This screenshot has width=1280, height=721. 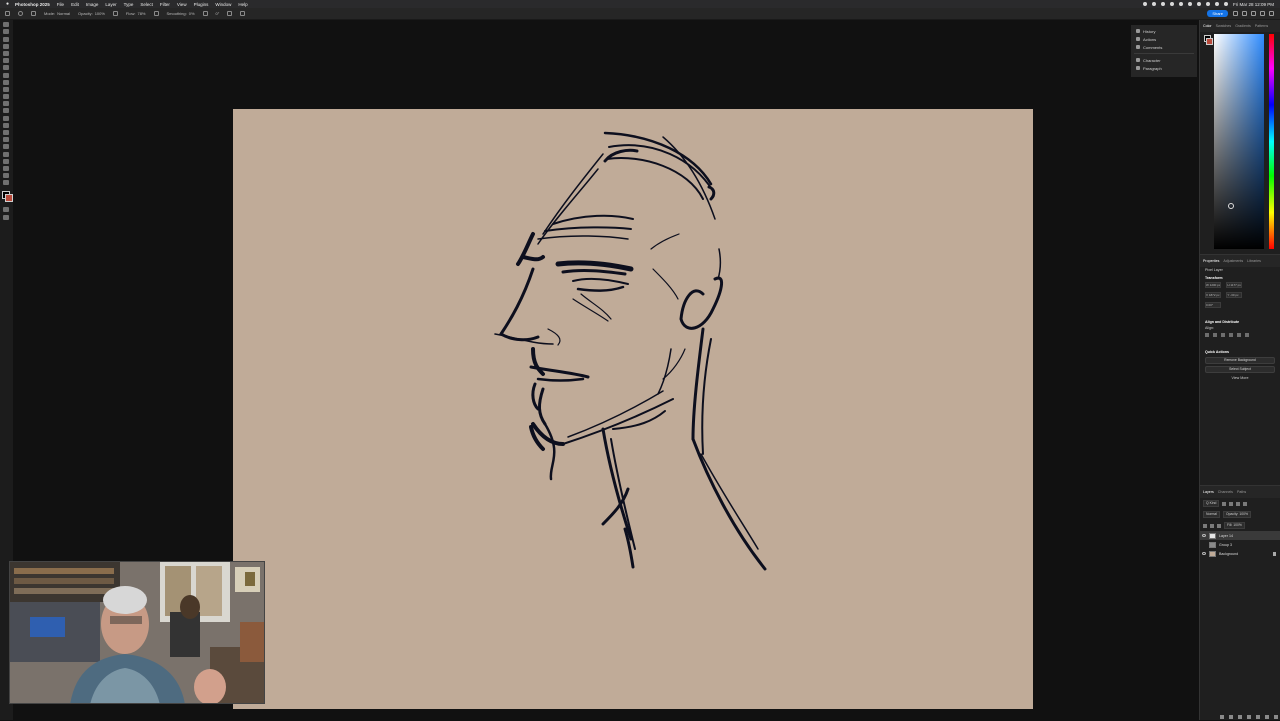 I want to click on hue-slider, so click(x=1271, y=141).